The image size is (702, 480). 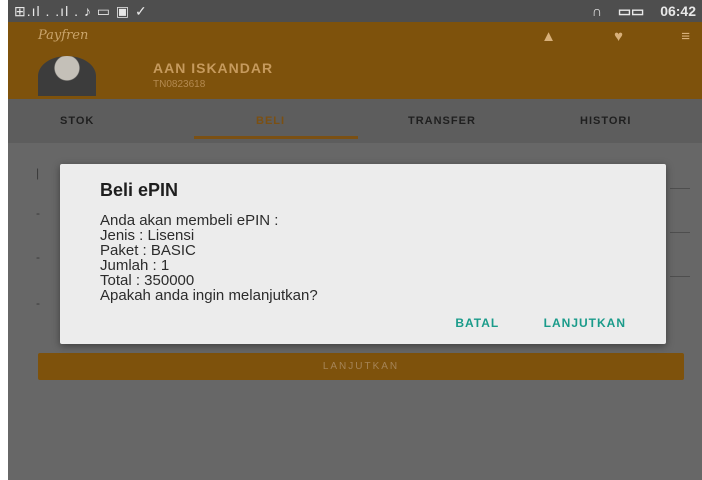 I want to click on dialog-line: Anda akan membeli ePIN :, so click(x=189, y=220).